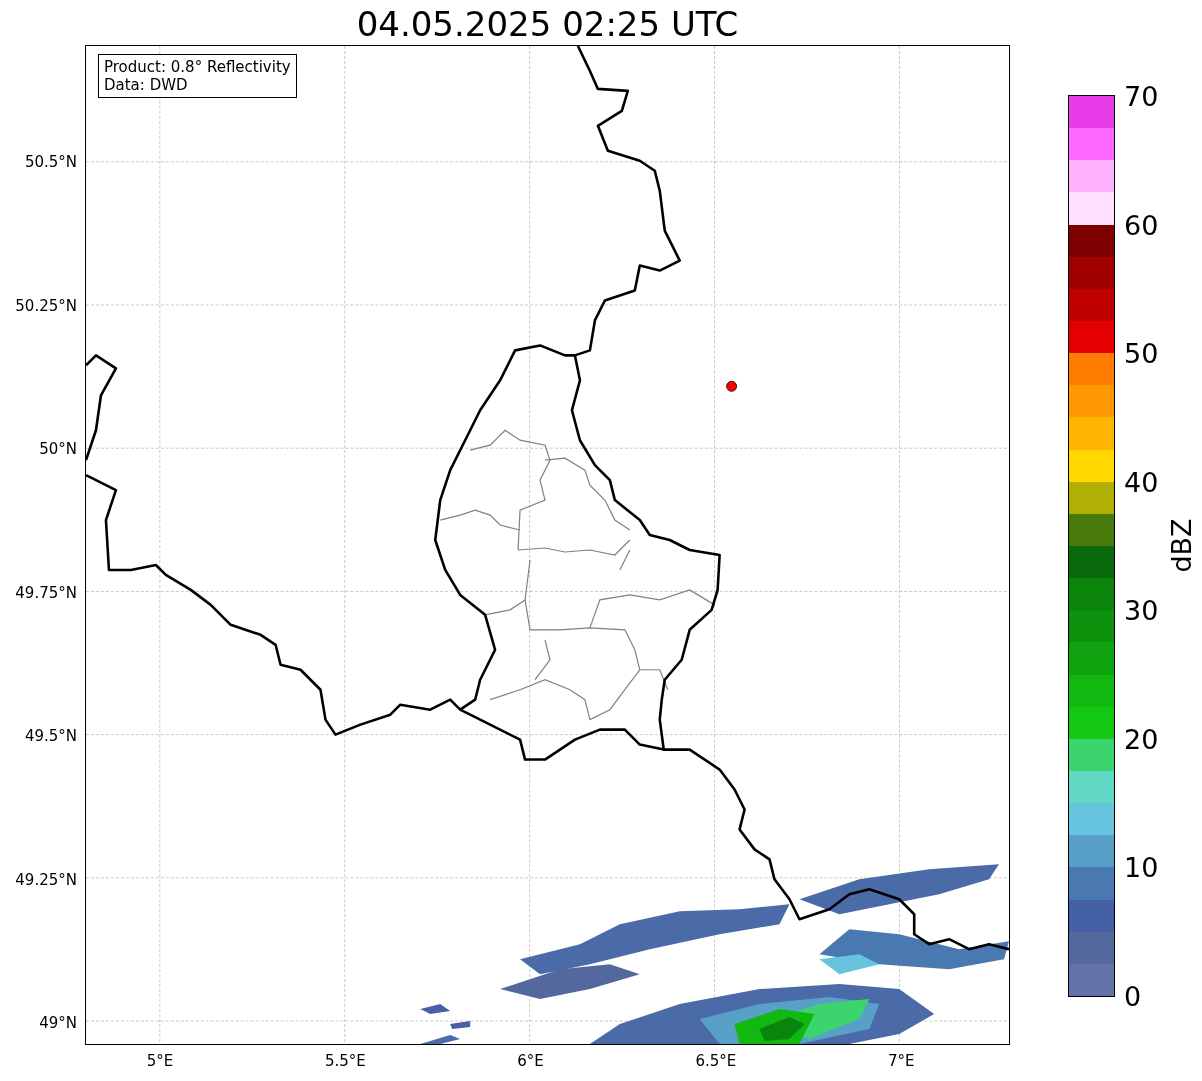 This screenshot has height=1081, width=1202. What do you see at coordinates (1141, 225) in the screenshot?
I see `colorbar-tick-label: 60` at bounding box center [1141, 225].